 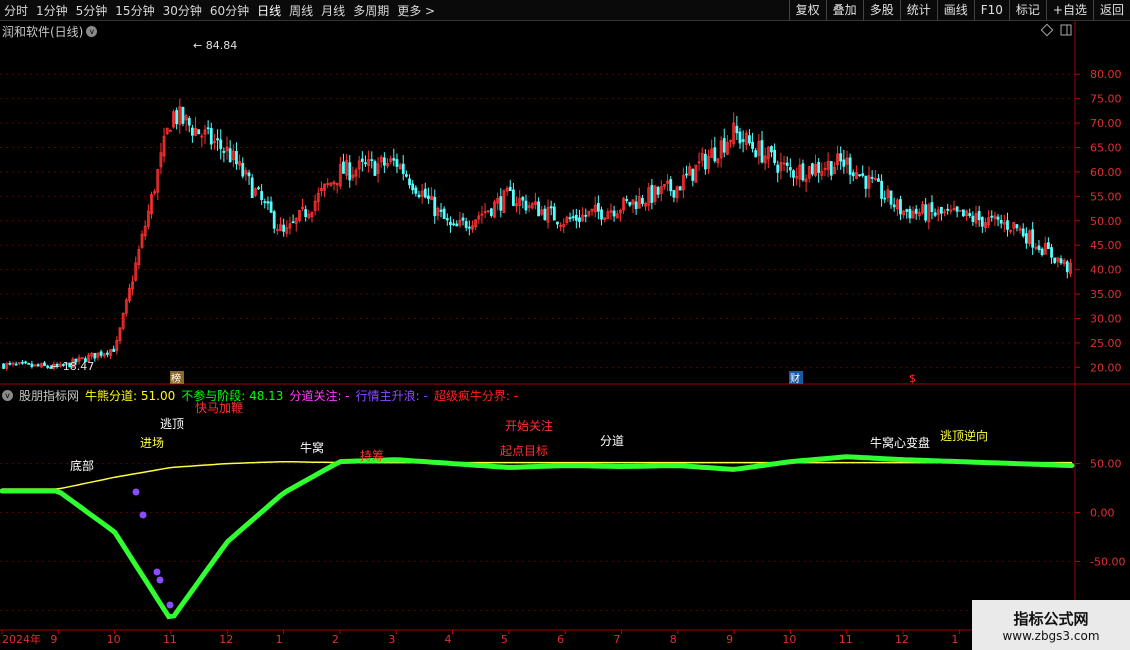 I want to click on action-buttons: 复权 叠加 多股 统计 画线 F10 标记 +自选 返回, so click(x=959, y=10).